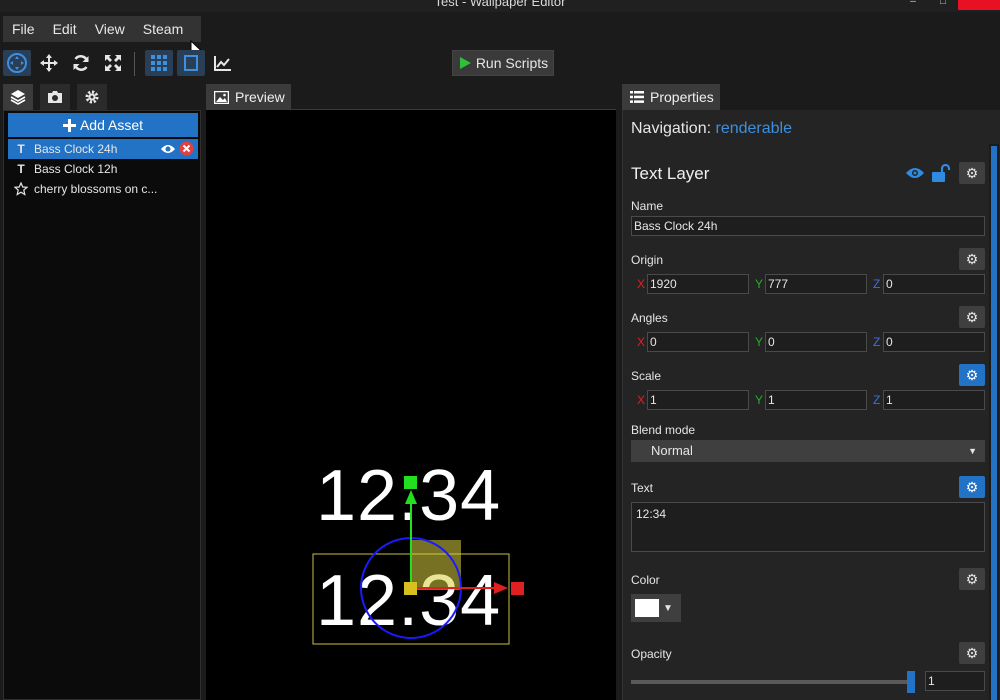  I want to click on scale-z-input: 1, so click(934, 400).